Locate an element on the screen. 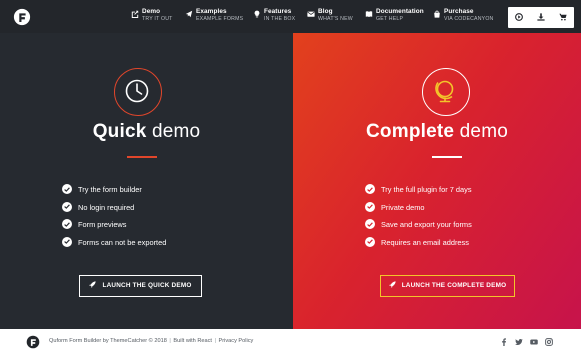  complete-demo-icon-ring is located at coordinates (446, 92).